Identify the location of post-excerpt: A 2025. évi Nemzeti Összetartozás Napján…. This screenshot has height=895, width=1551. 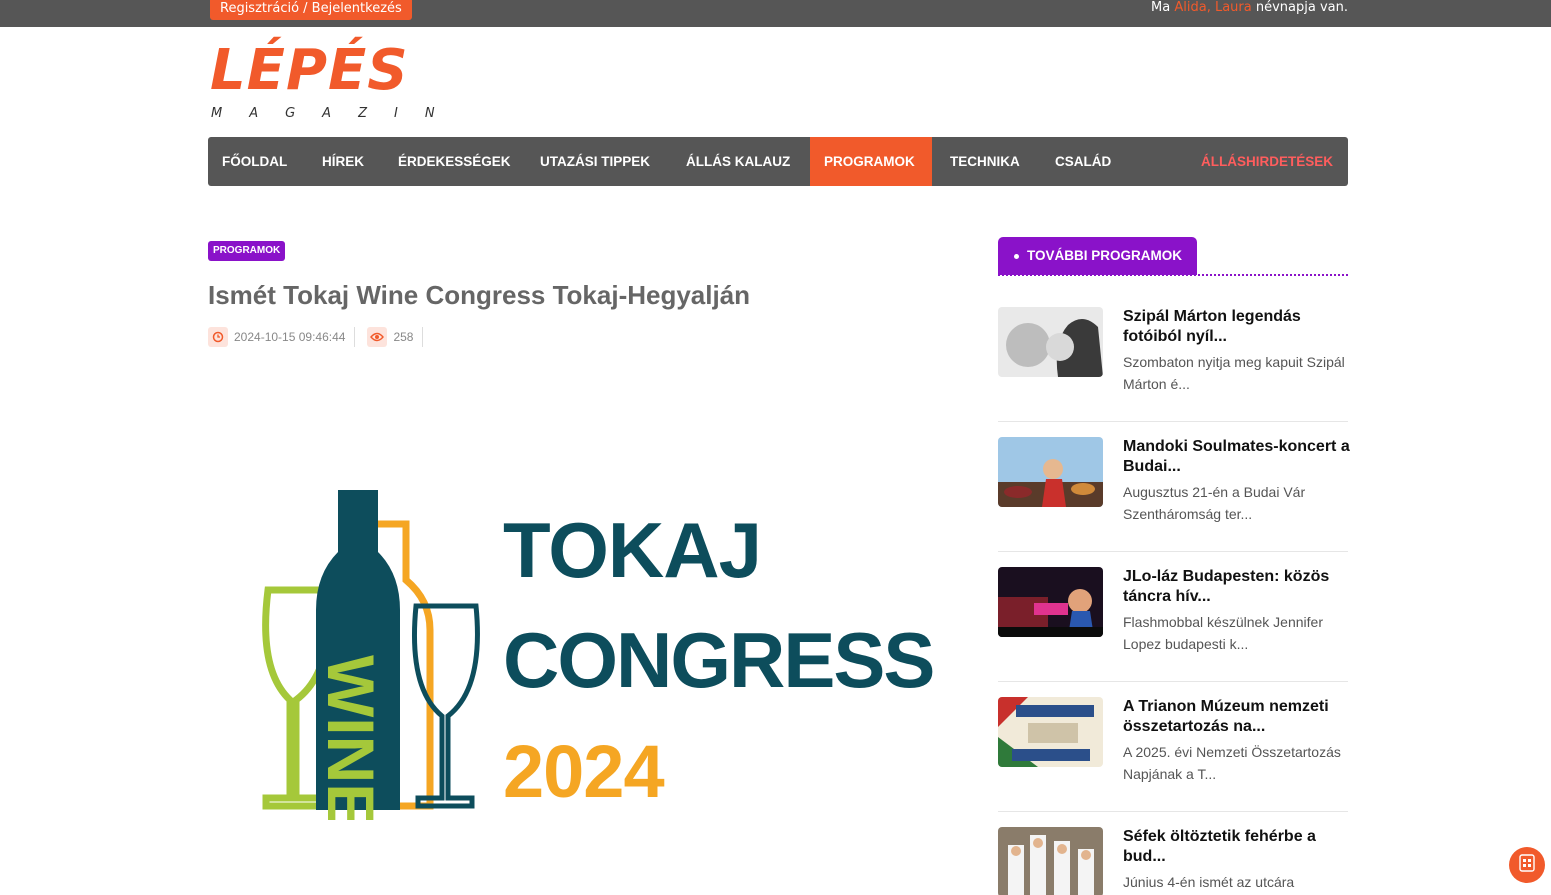
(1232, 763).